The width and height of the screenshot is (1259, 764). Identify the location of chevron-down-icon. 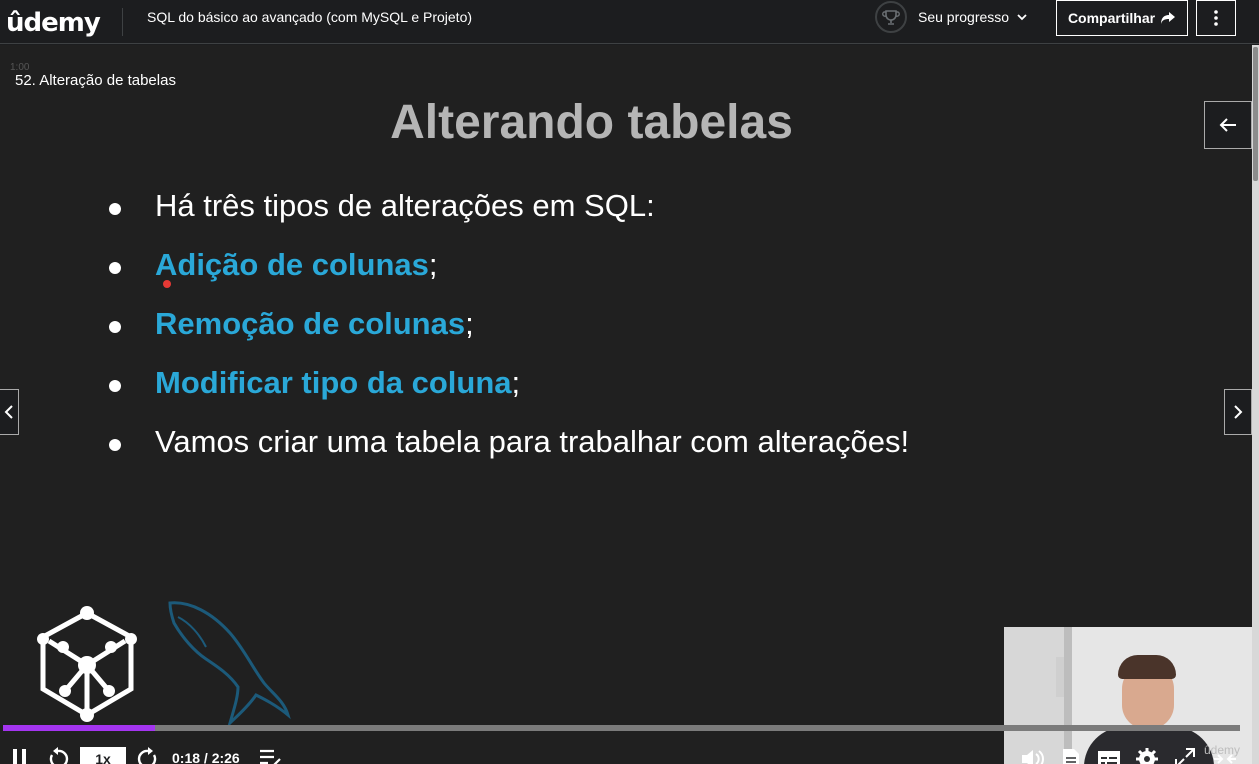
(1022, 17).